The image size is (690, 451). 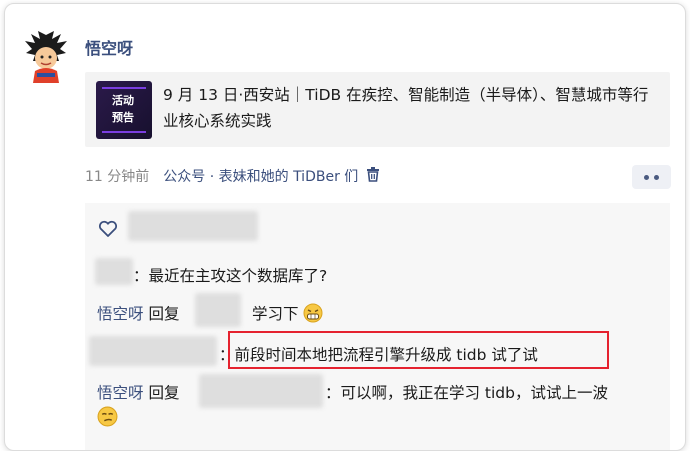 I want to click on highlight-box, so click(x=418, y=350).